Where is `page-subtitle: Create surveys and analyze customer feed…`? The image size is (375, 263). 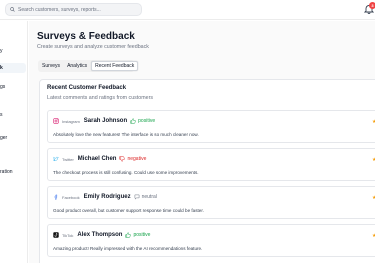 page-subtitle: Create surveys and analyze customer feed… is located at coordinates (93, 47).